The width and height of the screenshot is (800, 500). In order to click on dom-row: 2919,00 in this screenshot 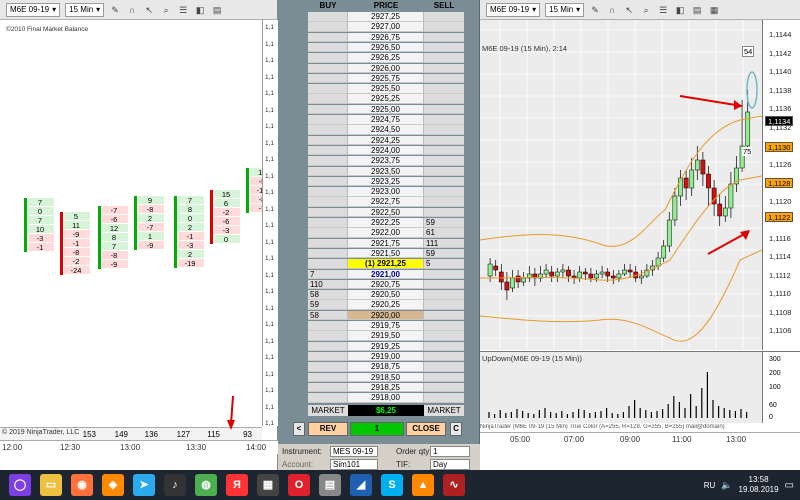, I will do `click(386, 356)`.